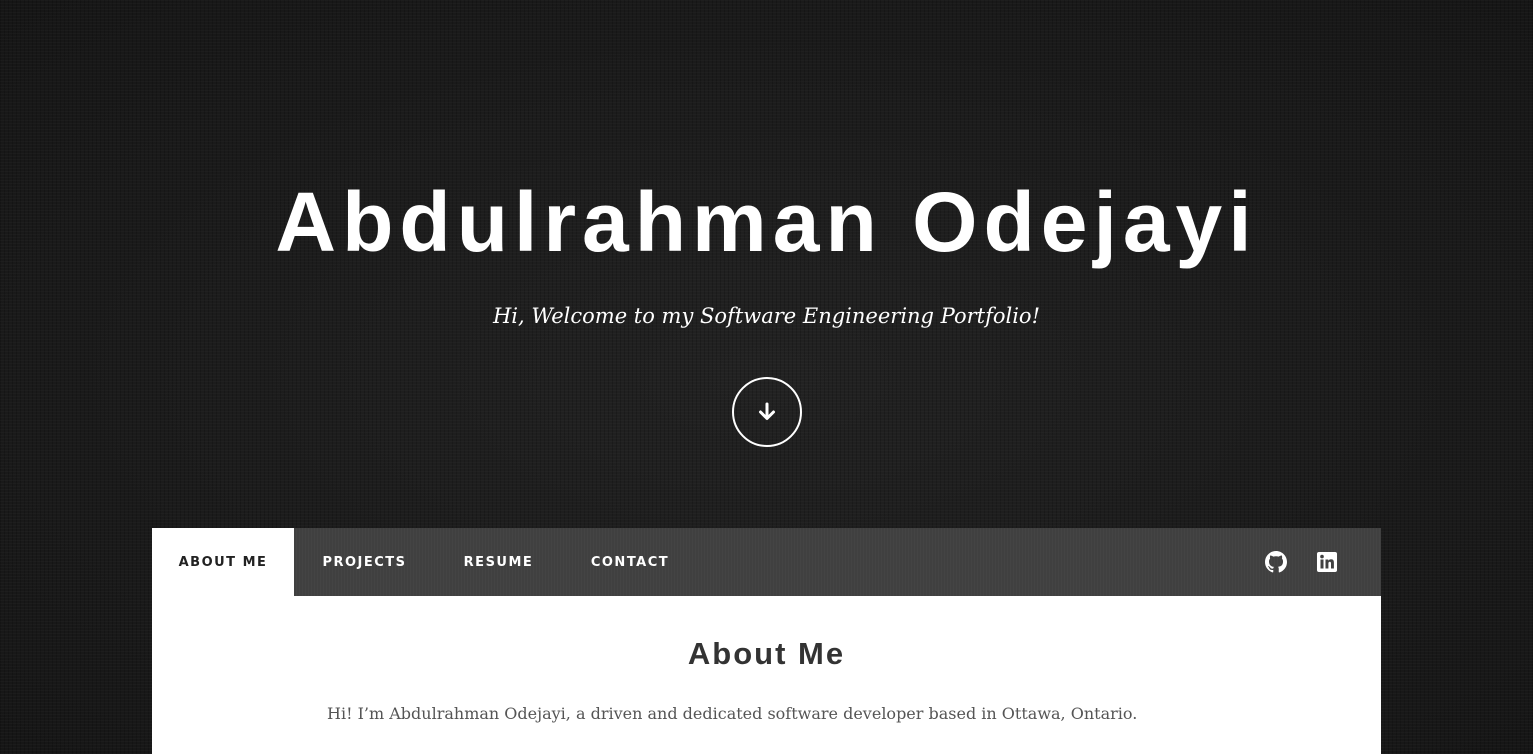  What do you see at coordinates (766, 562) in the screenshot?
I see `navbar: ABOUT ME PROJECTS RESUME CONTACT` at bounding box center [766, 562].